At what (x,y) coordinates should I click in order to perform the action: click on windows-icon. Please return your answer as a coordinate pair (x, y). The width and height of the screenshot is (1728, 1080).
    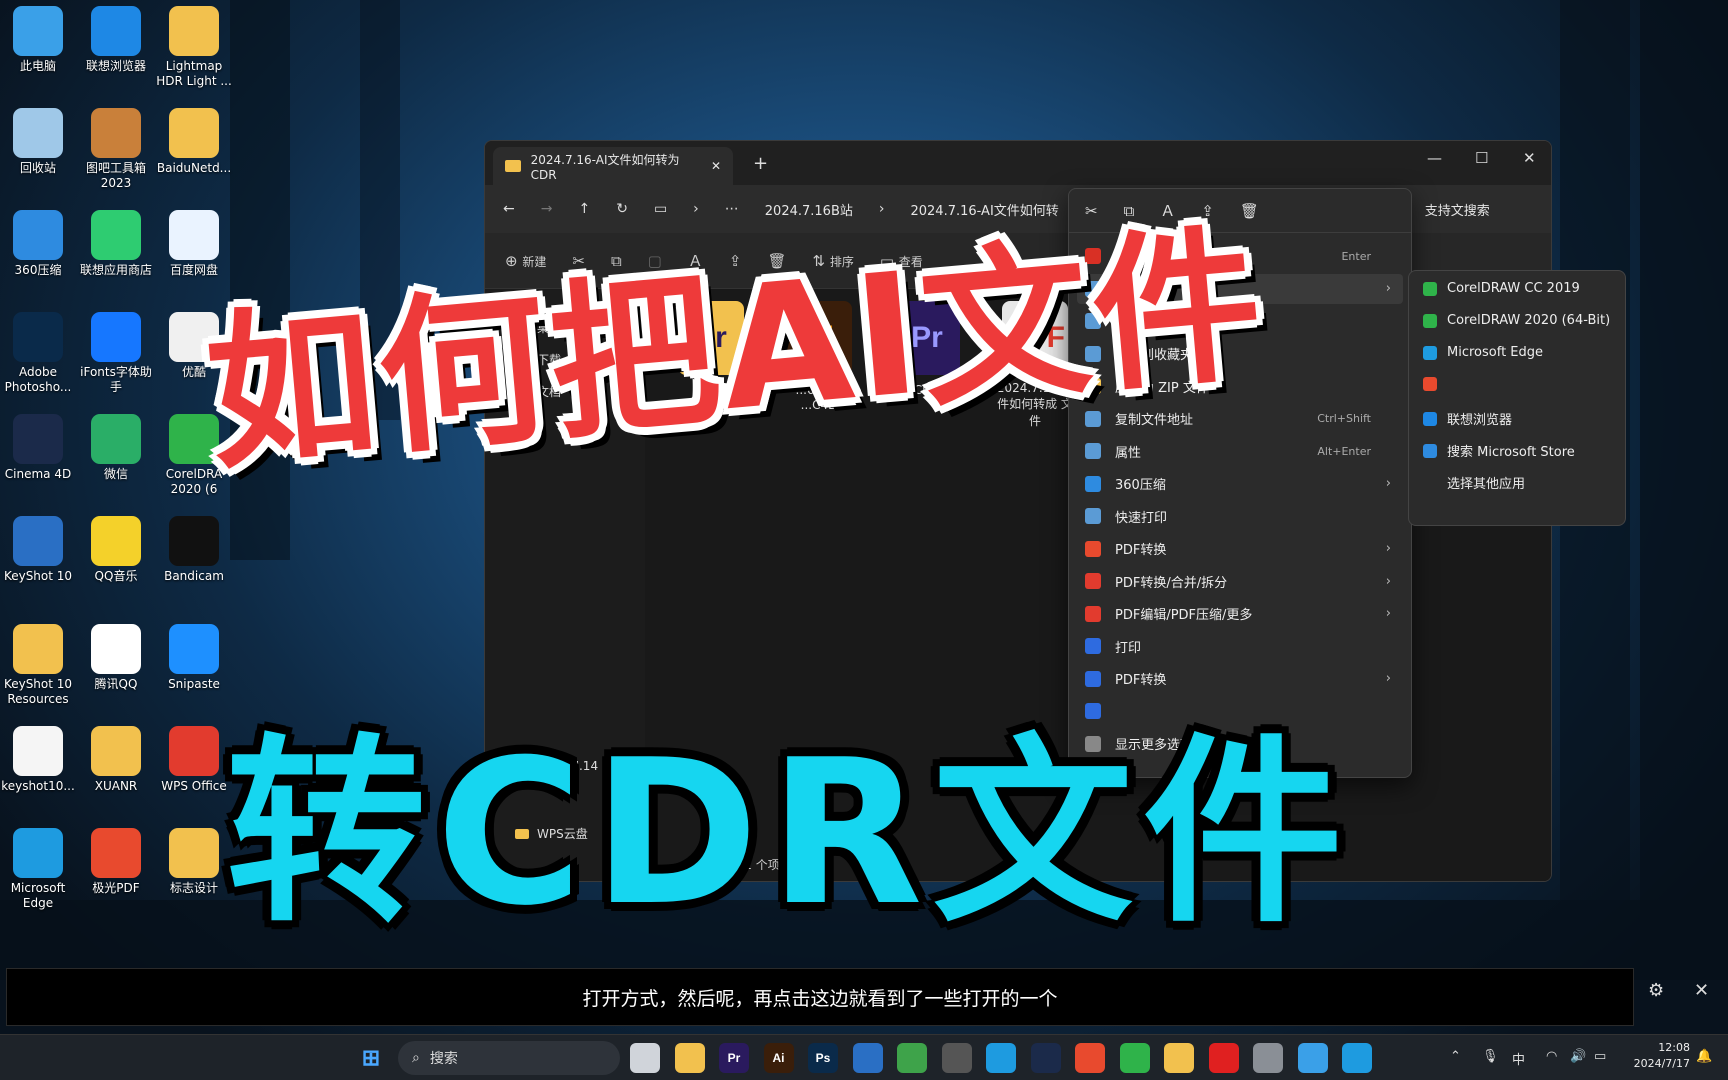
    Looking at the image, I should click on (1090, 1058).